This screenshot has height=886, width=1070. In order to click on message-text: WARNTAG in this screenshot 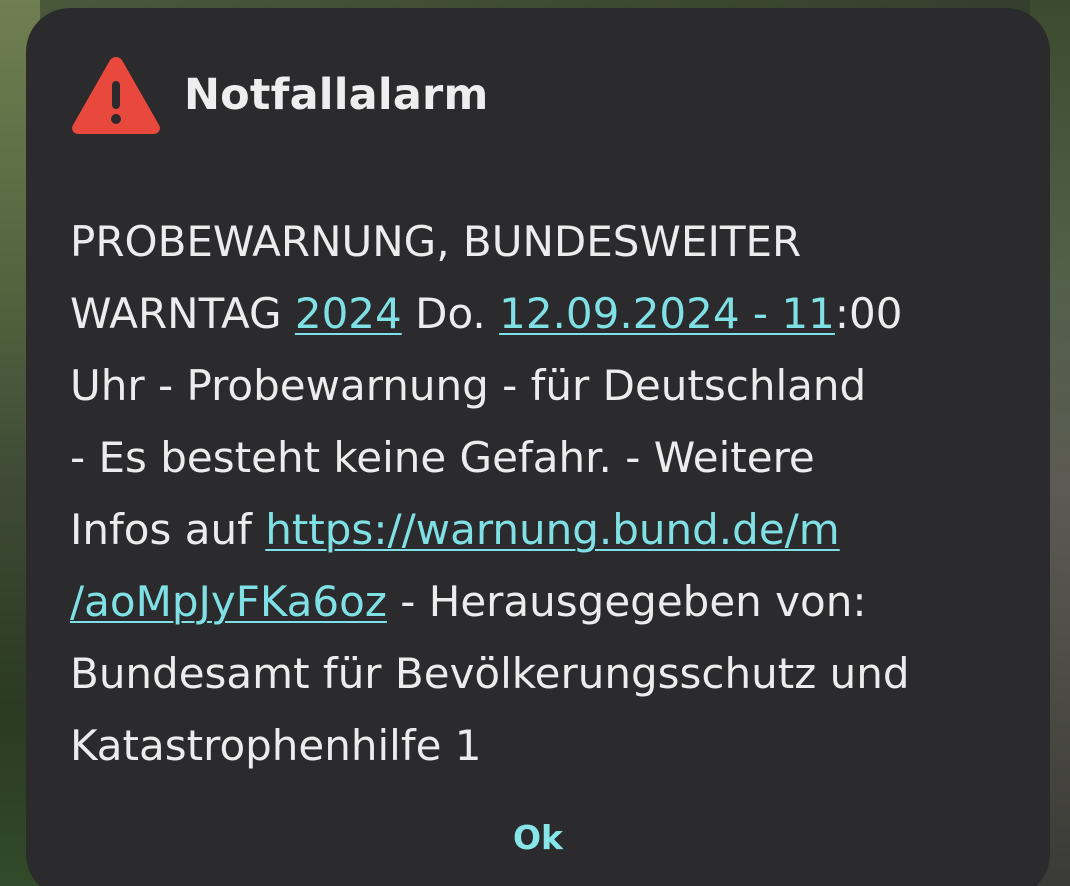, I will do `click(182, 313)`.